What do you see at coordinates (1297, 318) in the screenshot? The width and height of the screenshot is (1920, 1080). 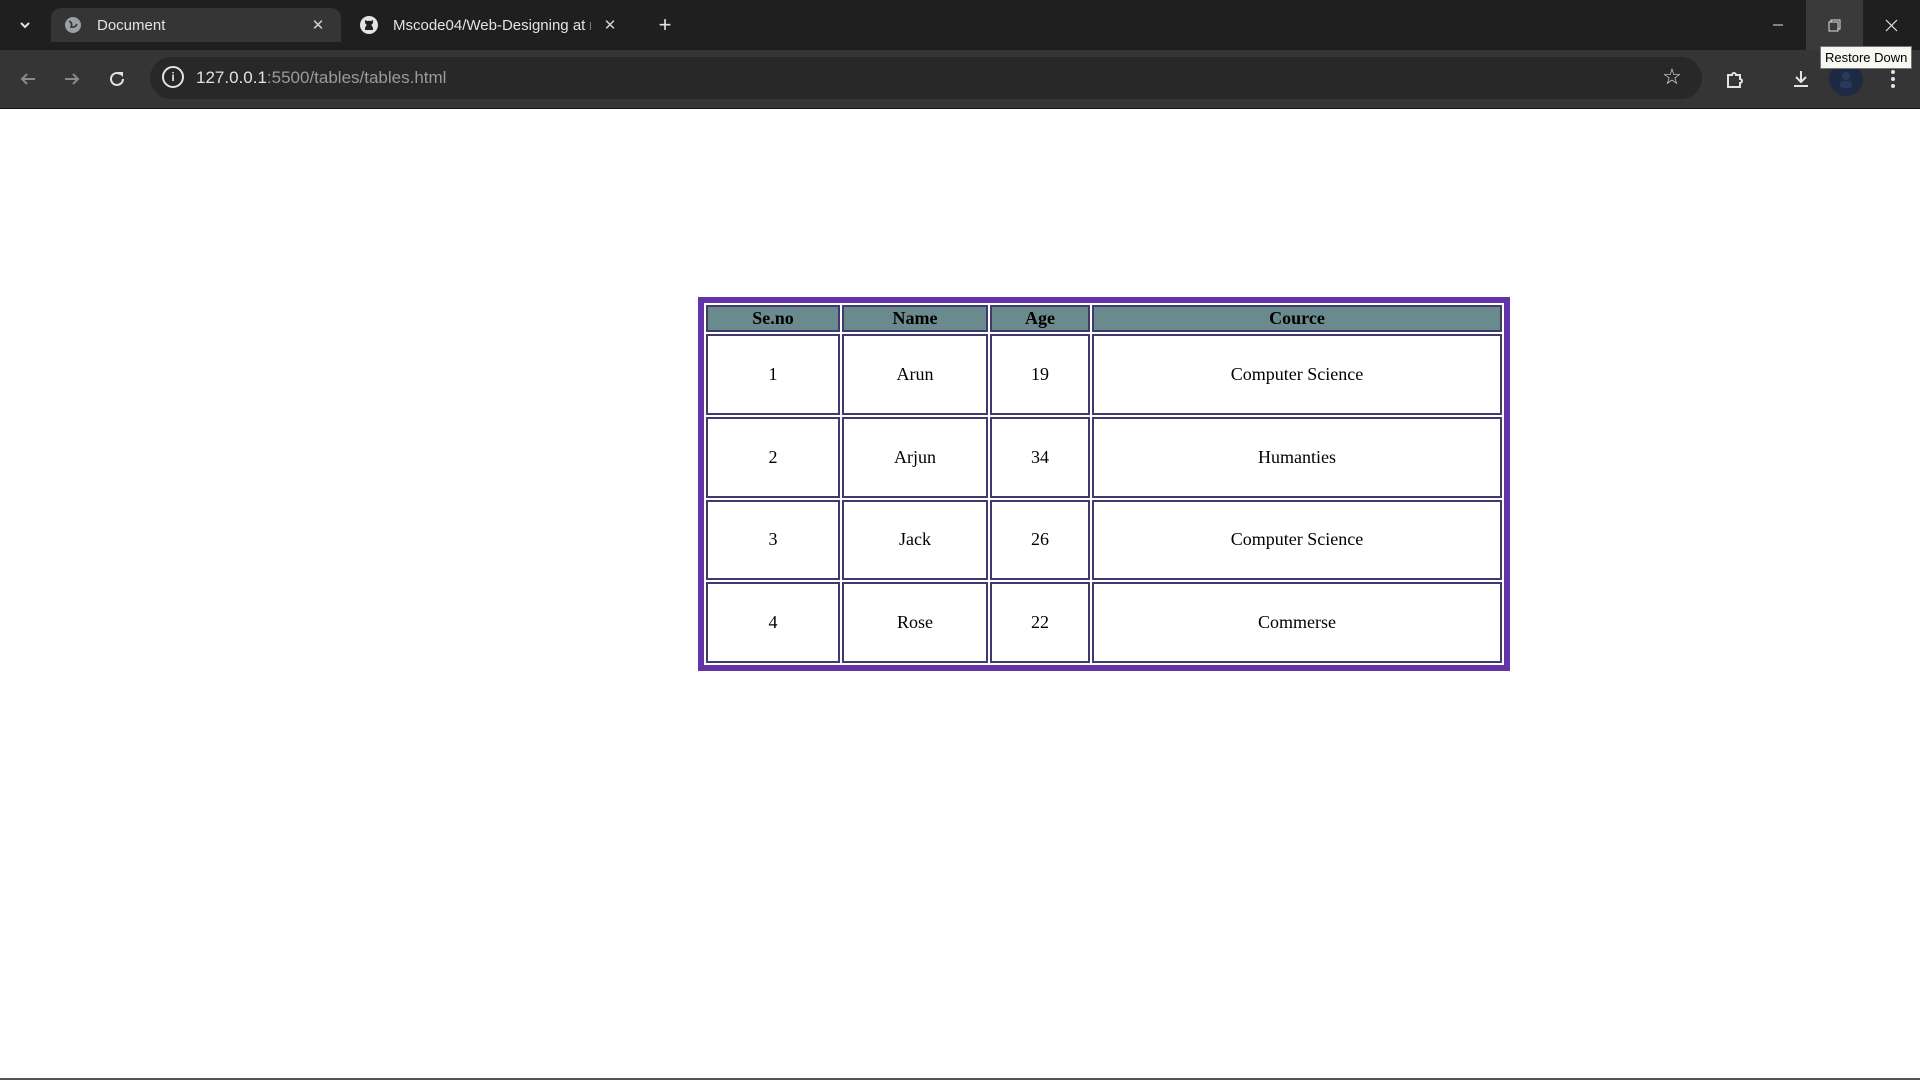 I see `header-course: Cource` at bounding box center [1297, 318].